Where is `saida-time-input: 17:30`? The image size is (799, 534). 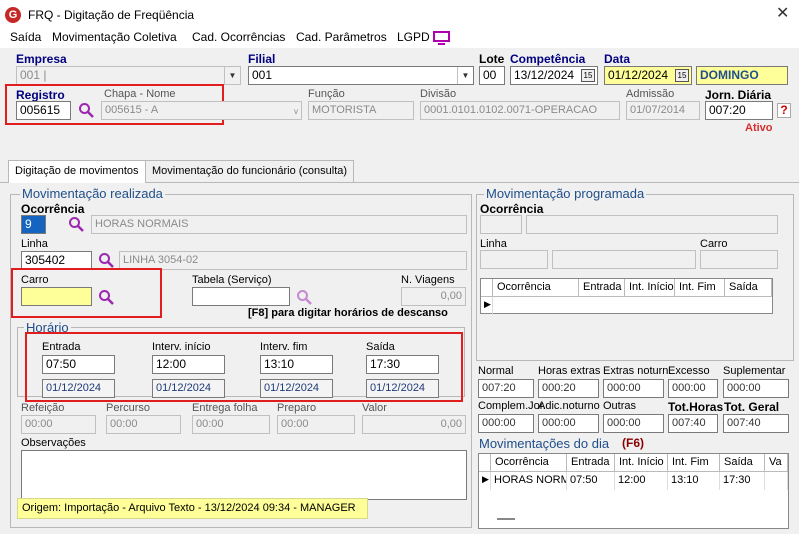 saida-time-input: 17:30 is located at coordinates (402, 364).